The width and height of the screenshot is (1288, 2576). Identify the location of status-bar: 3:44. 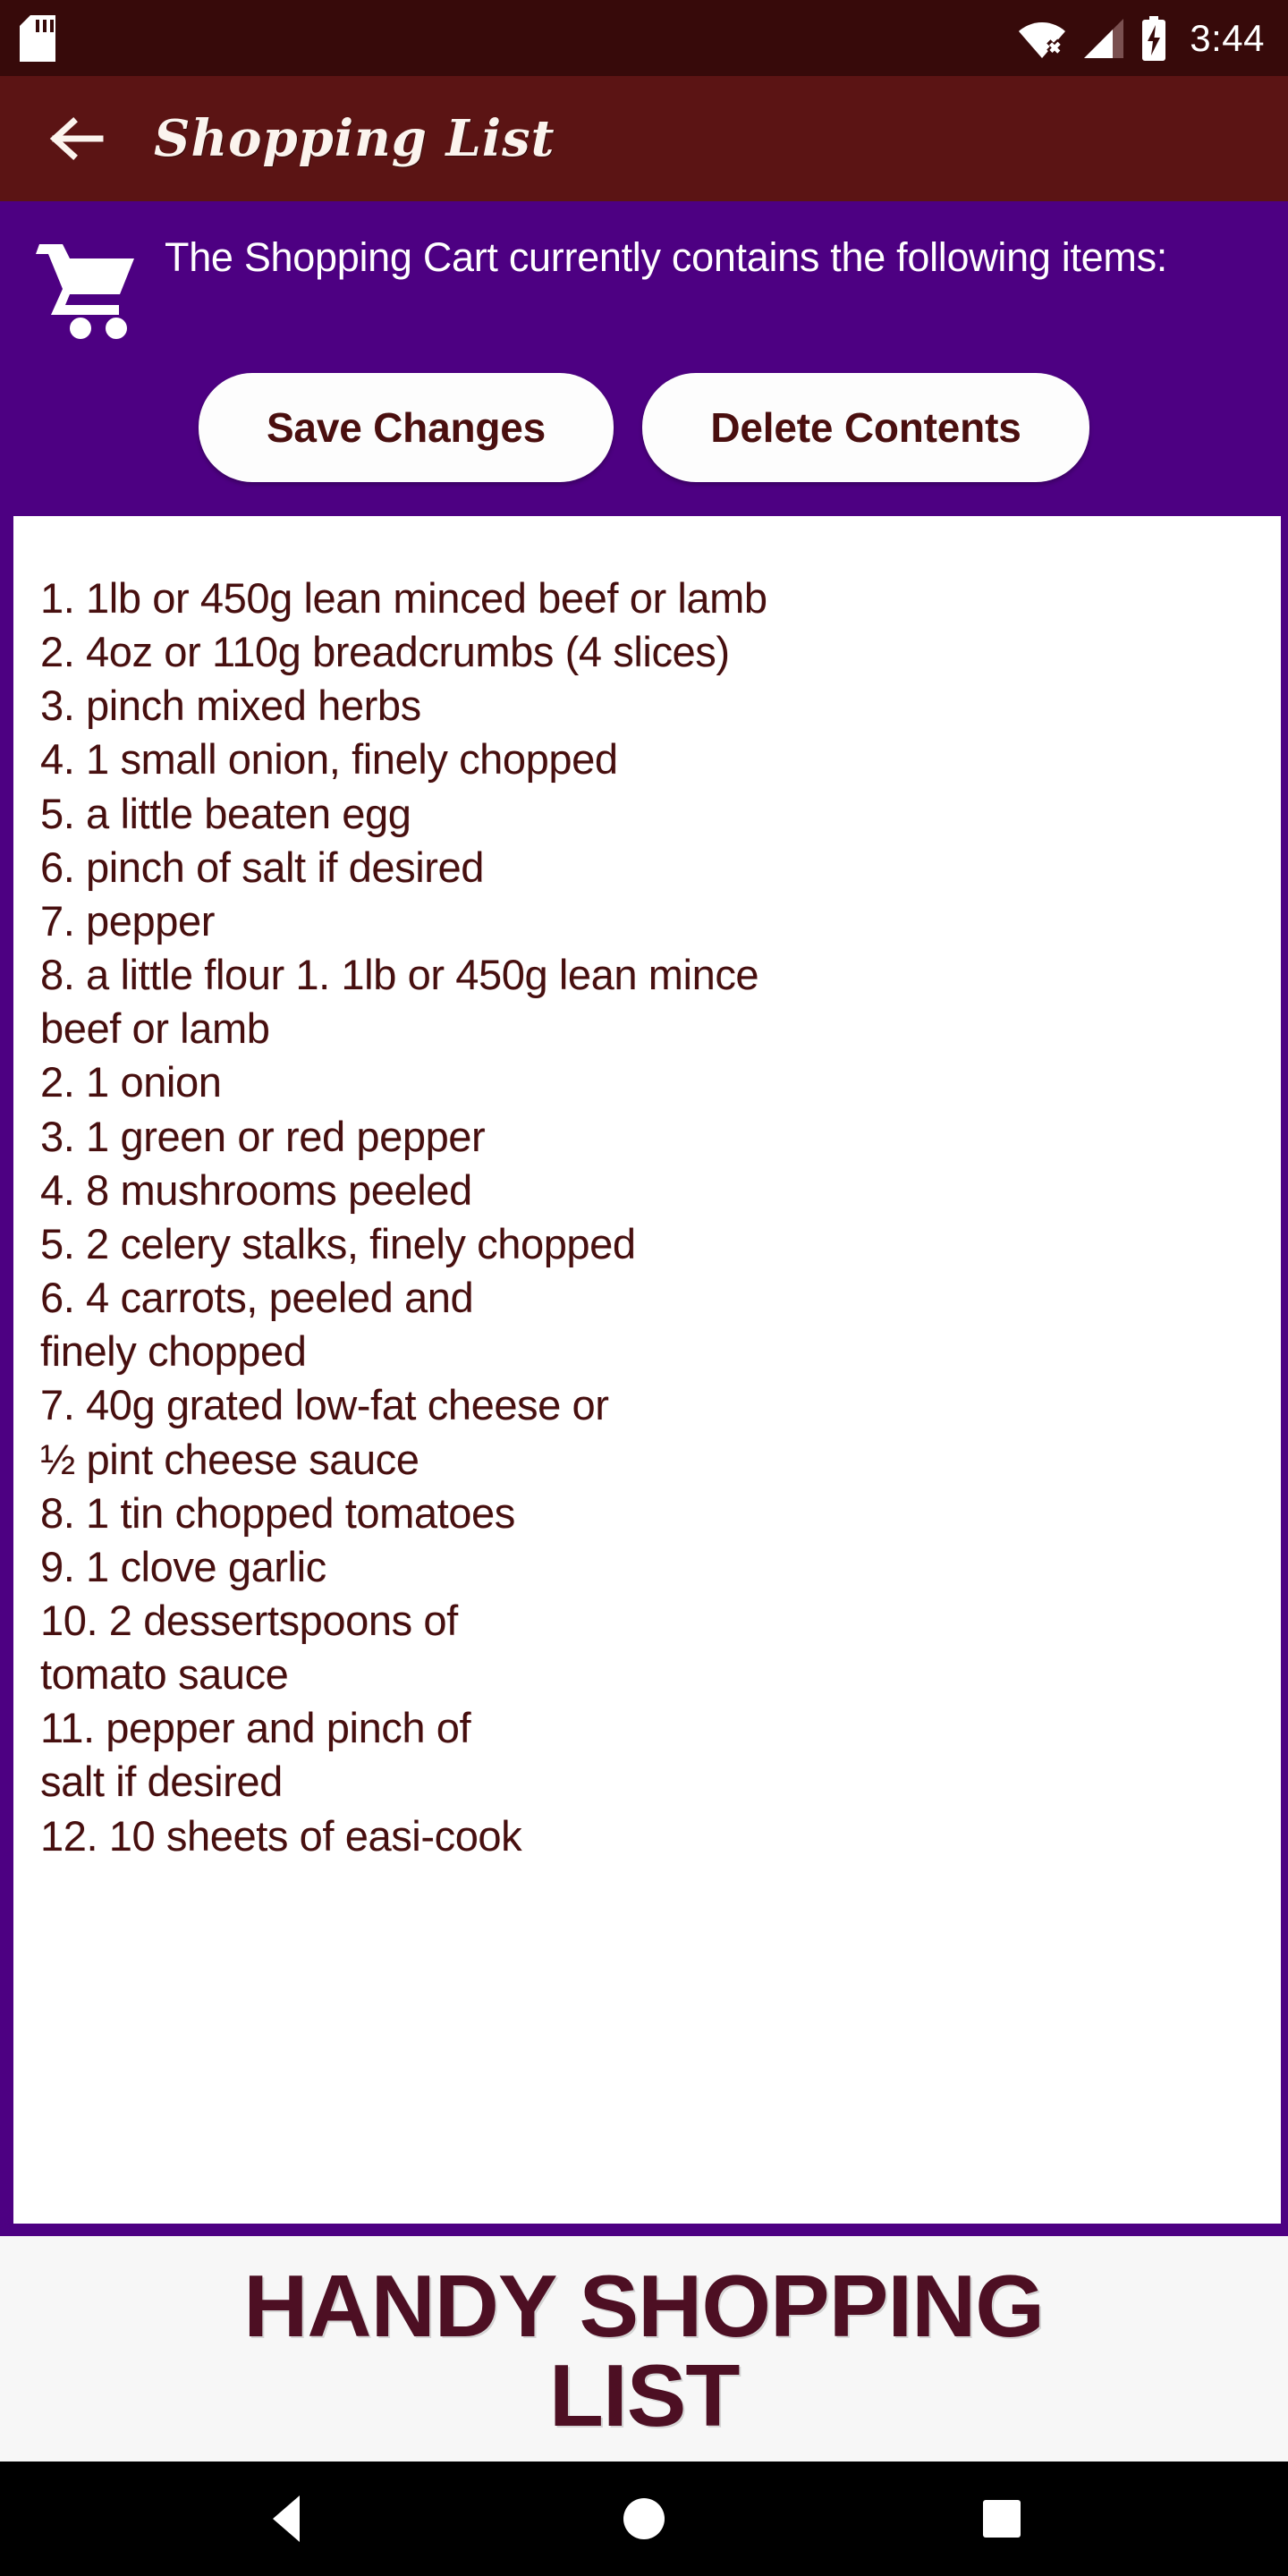
(644, 38).